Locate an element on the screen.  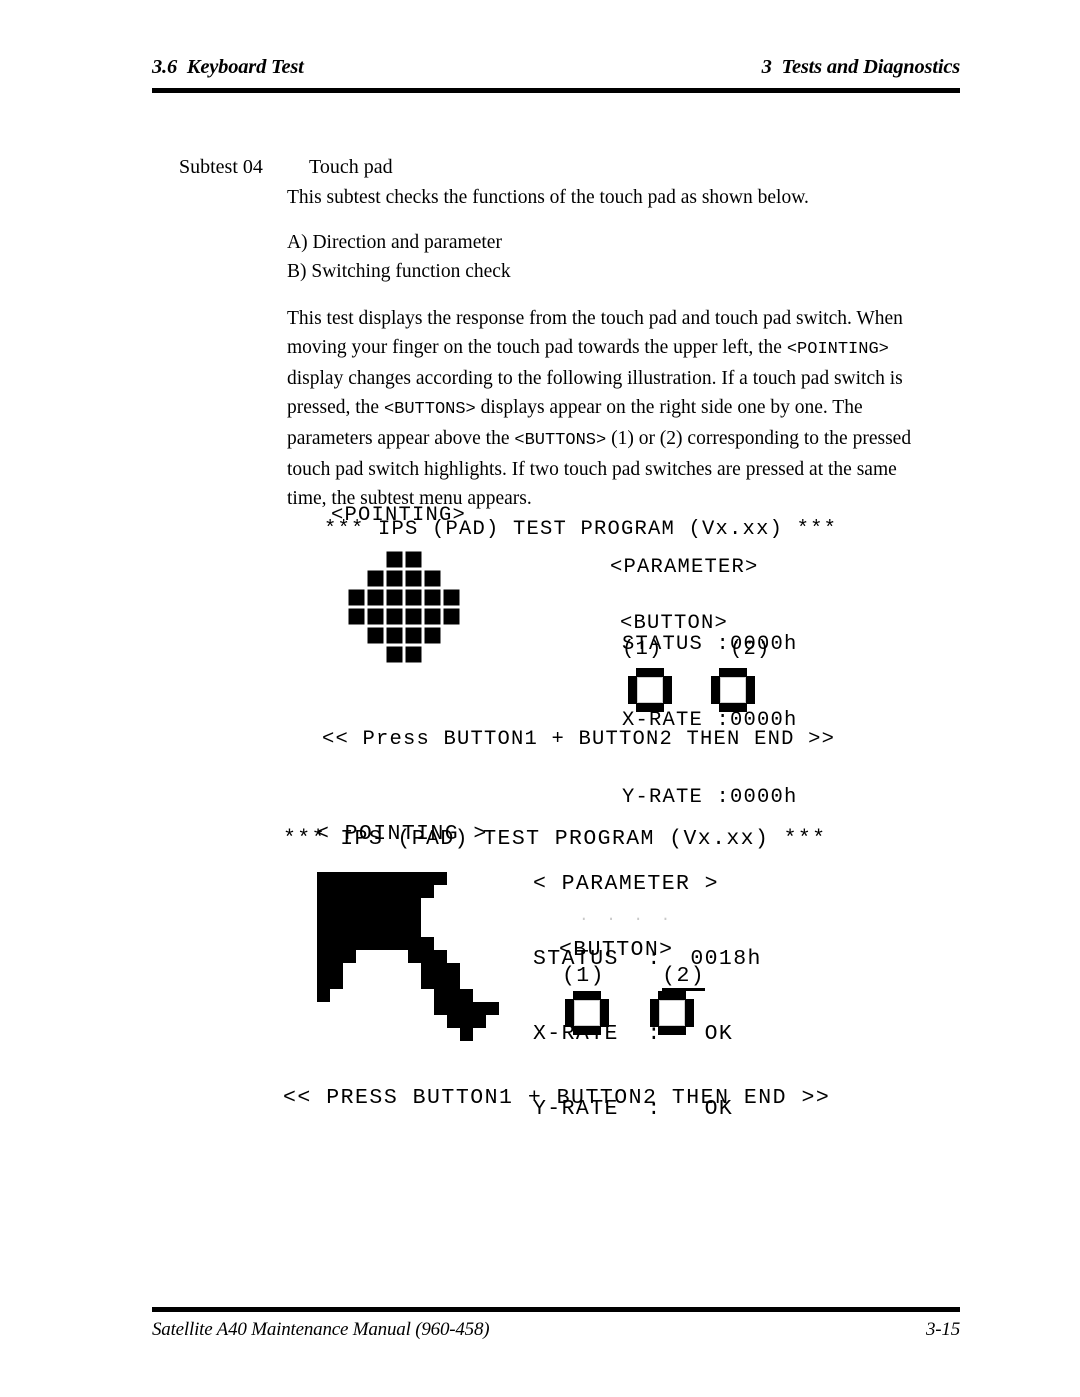
screen2-footer-line: << PRESS BUTTON1 + BUTTON2 THEN END >> is located at coordinates (557, 1098).